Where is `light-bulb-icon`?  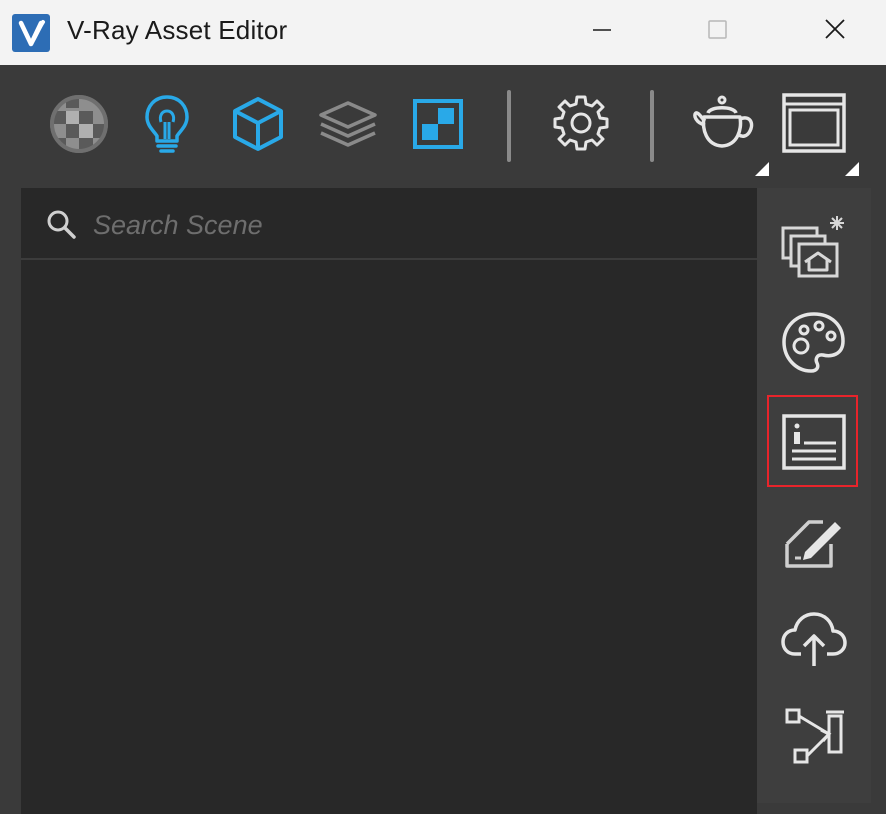
light-bulb-icon is located at coordinates (167, 124).